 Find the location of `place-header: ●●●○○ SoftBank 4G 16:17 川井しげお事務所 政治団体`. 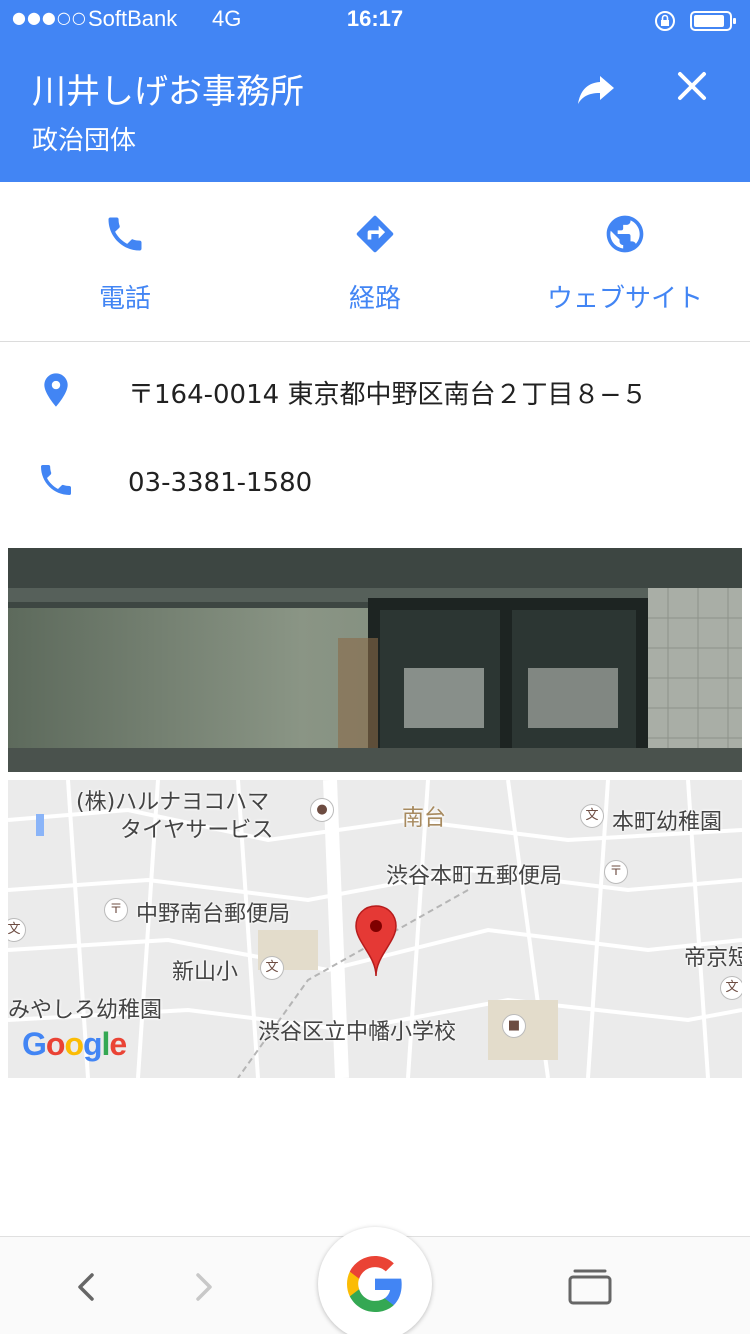

place-header: ●●●○○ SoftBank 4G 16:17 川井しげお事務所 政治団体 is located at coordinates (375, 91).